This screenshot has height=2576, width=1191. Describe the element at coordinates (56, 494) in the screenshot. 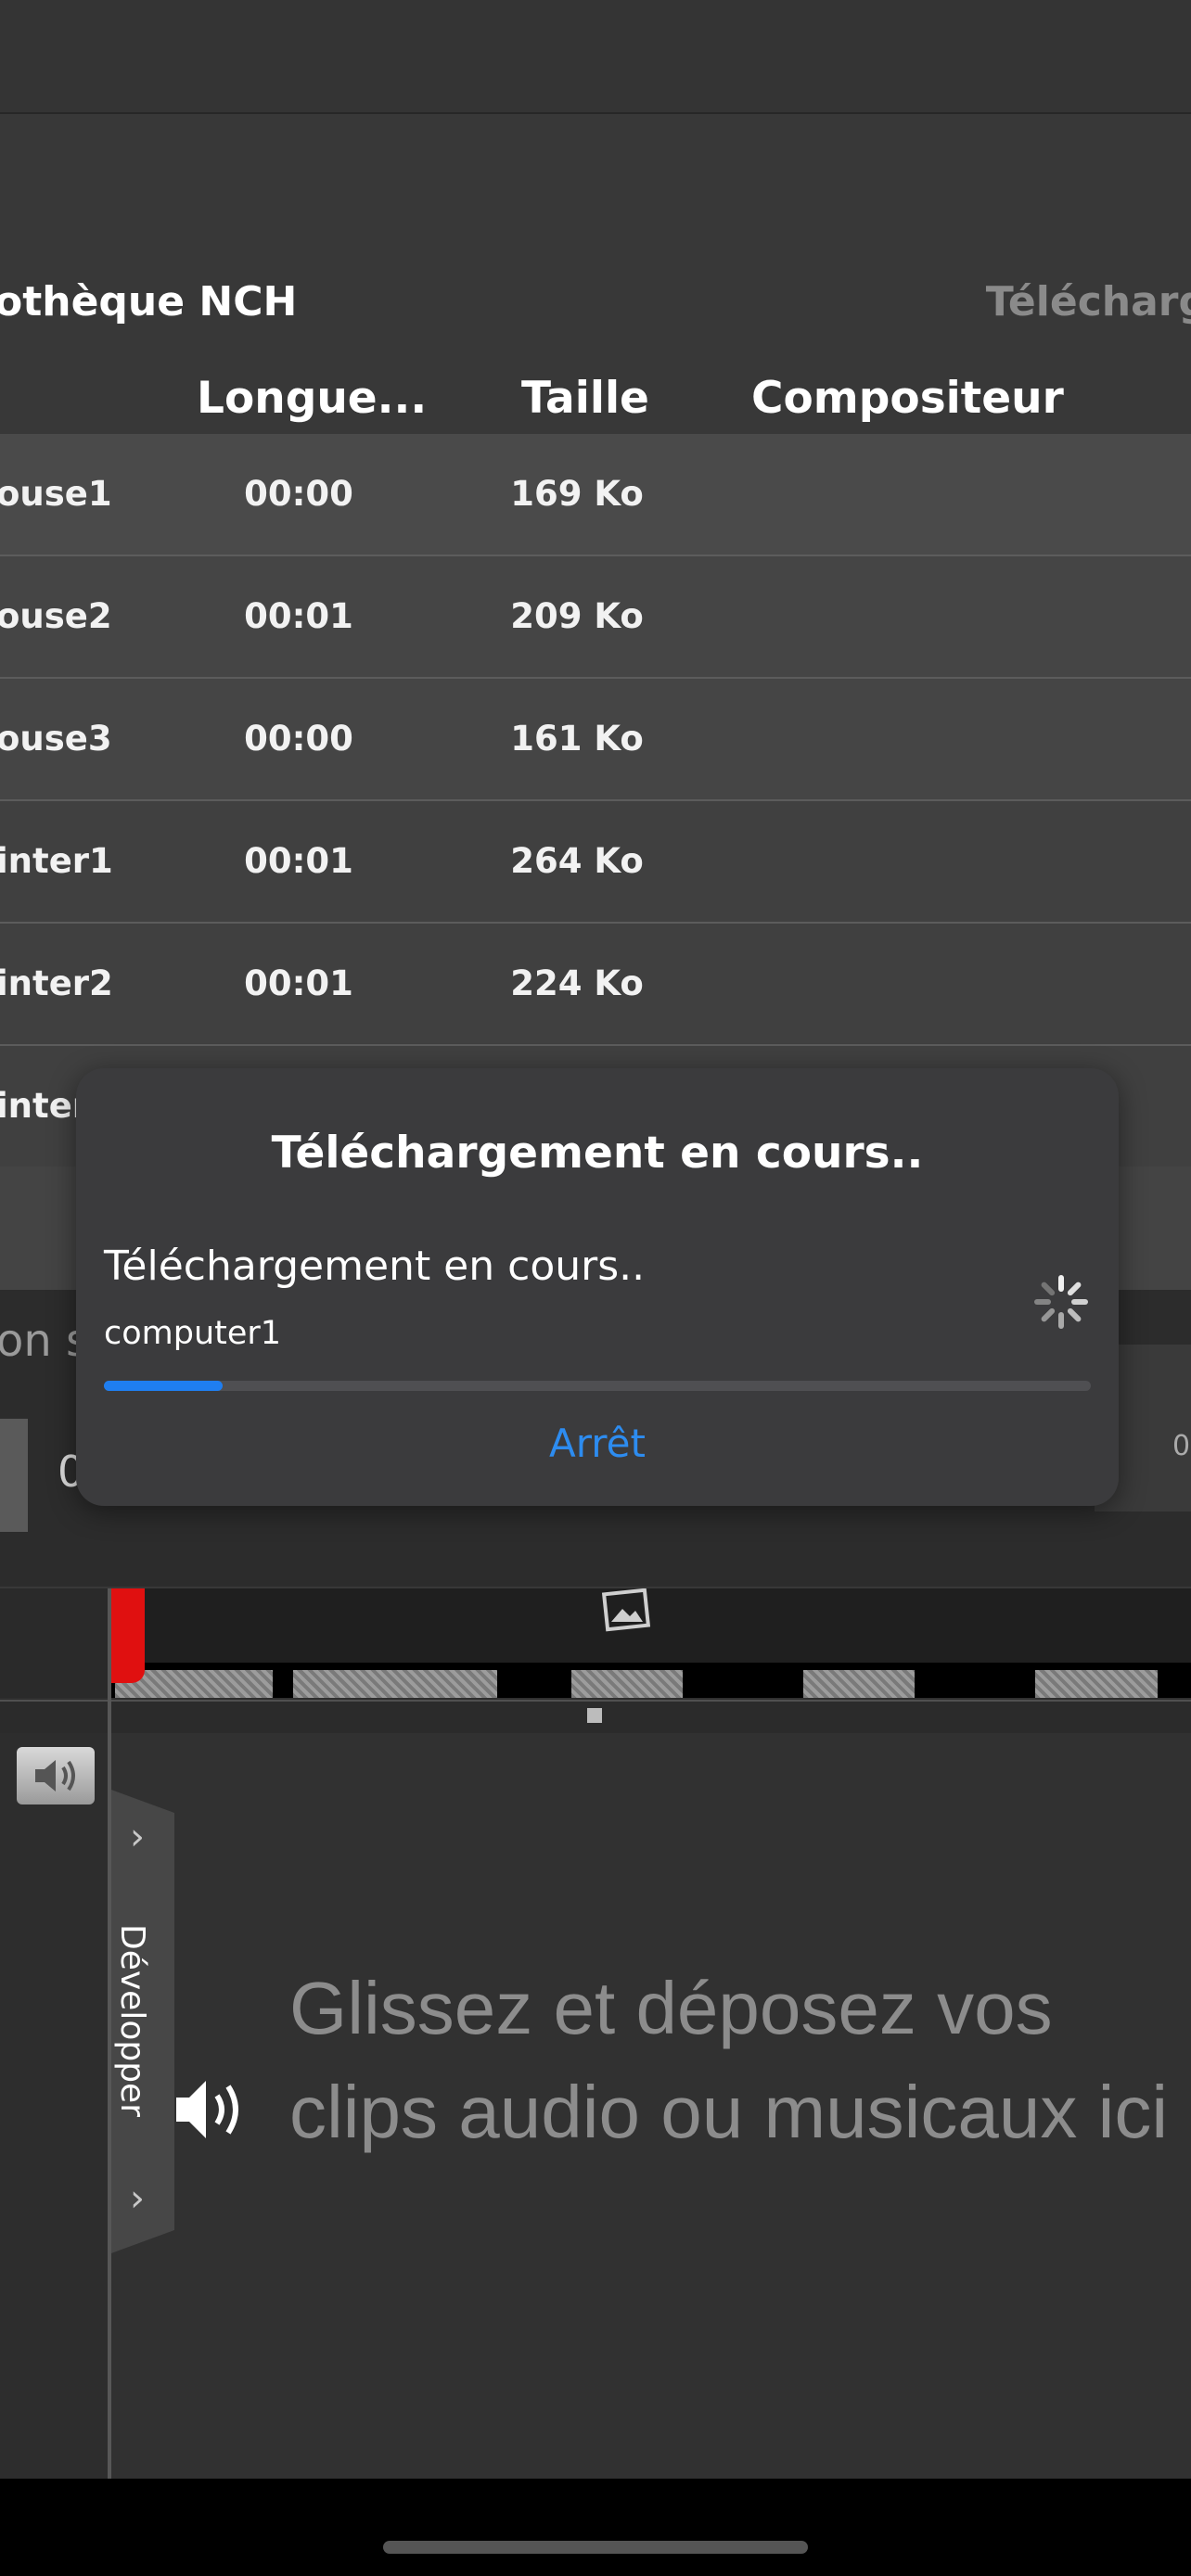

I see `row-name: ouse1` at that location.